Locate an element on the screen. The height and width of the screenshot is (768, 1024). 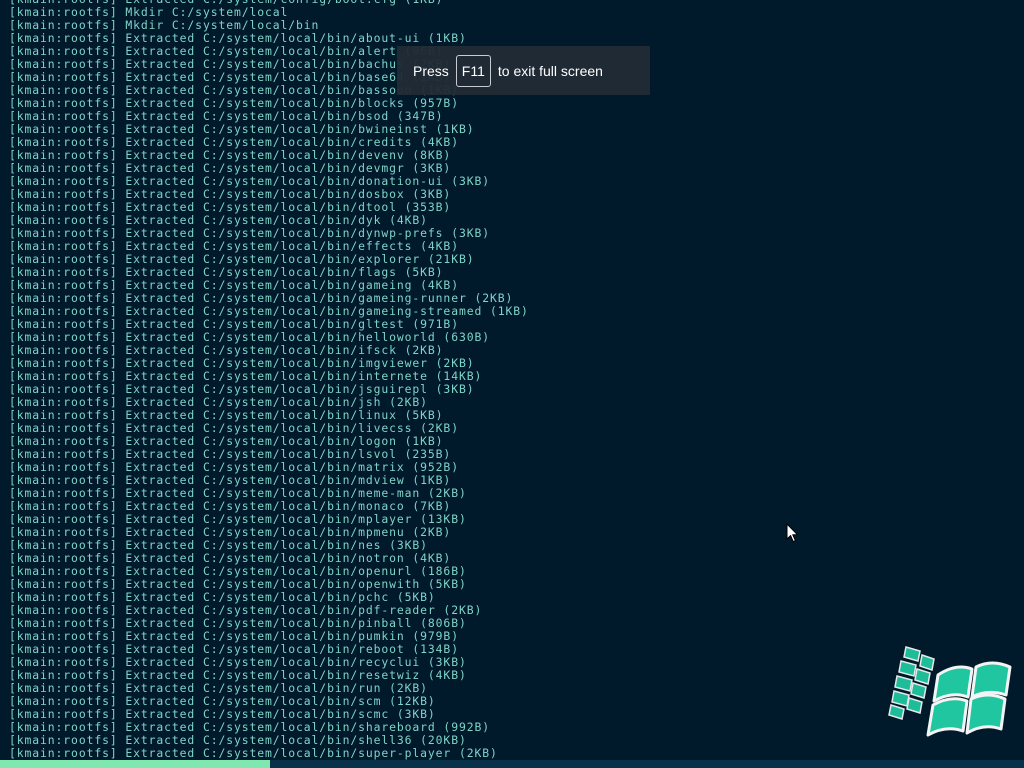
notice-prefix: Press is located at coordinates (431, 70).